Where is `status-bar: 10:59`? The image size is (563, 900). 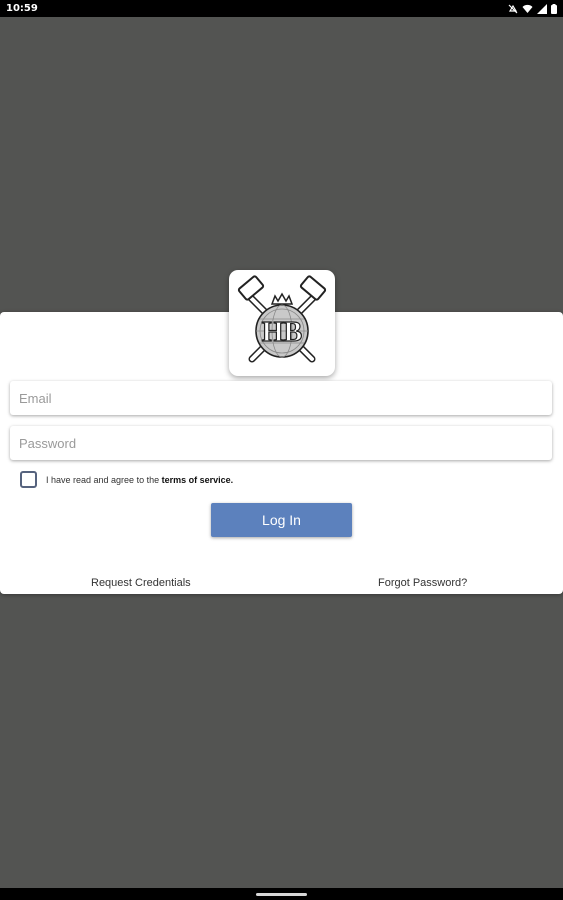 status-bar: 10:59 is located at coordinates (281, 8).